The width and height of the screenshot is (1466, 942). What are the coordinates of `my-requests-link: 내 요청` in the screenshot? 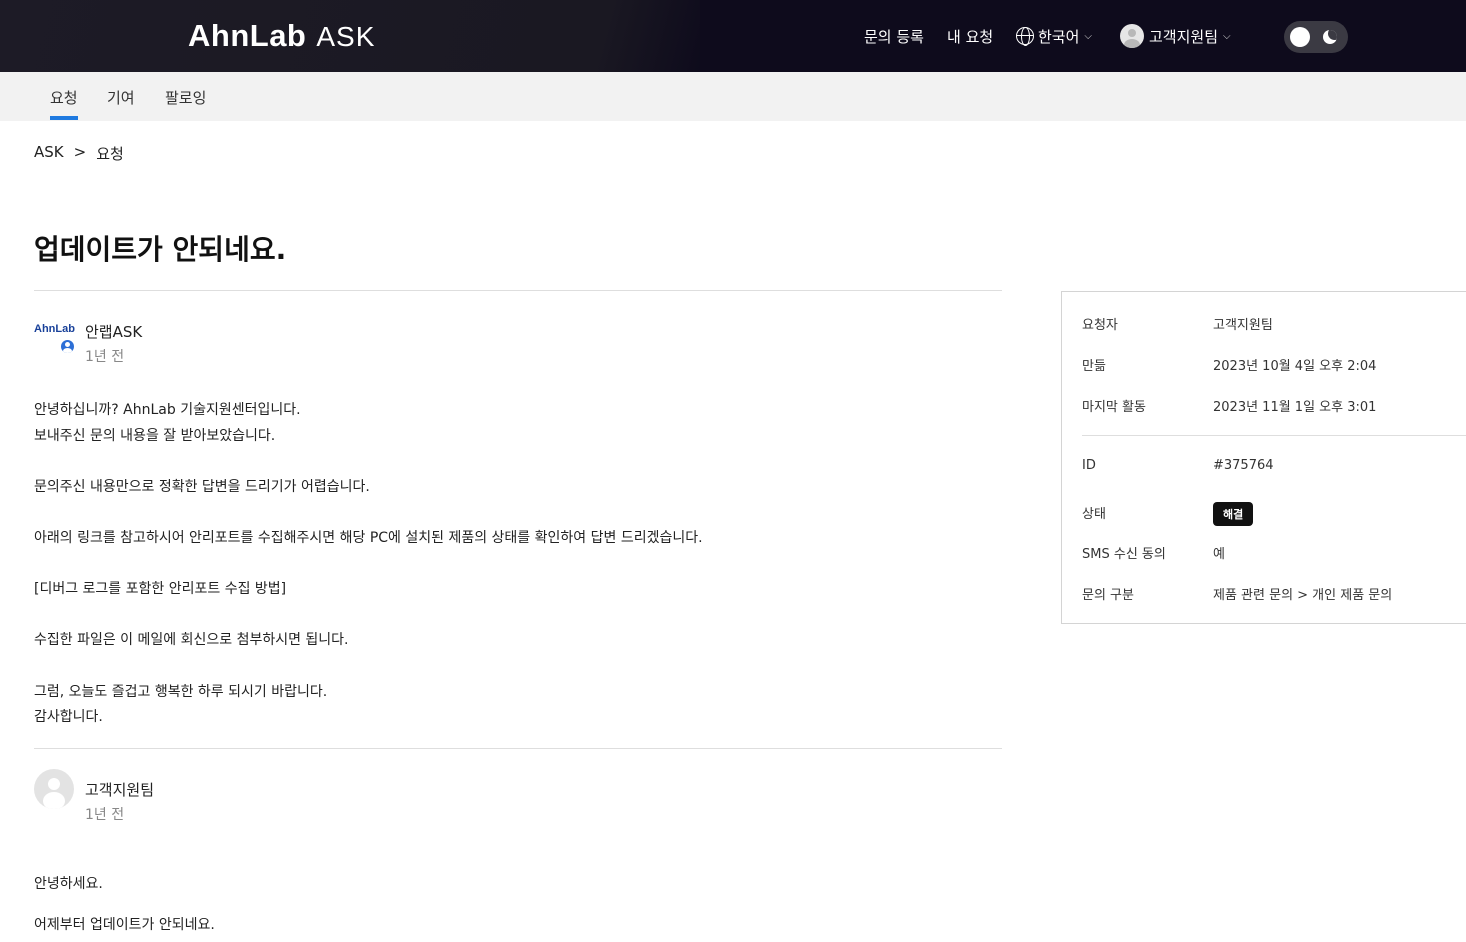 It's located at (970, 36).